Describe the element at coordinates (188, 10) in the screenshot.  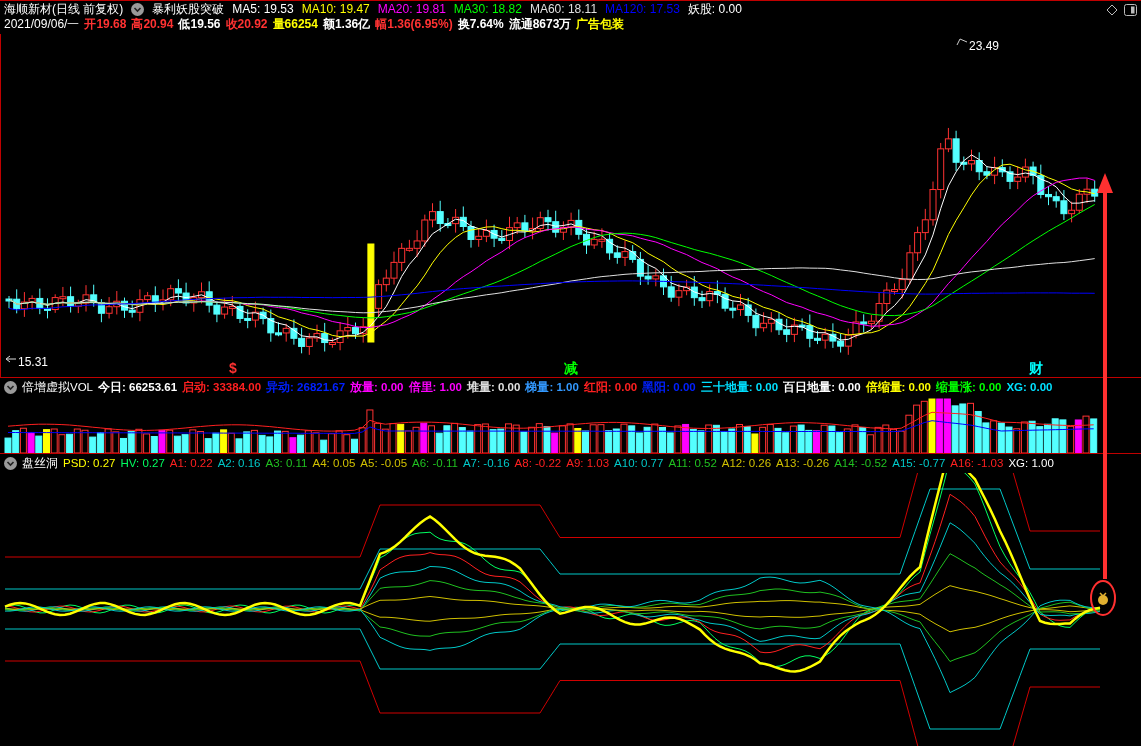
I see `formula-name: 暴利妖股突破` at that location.